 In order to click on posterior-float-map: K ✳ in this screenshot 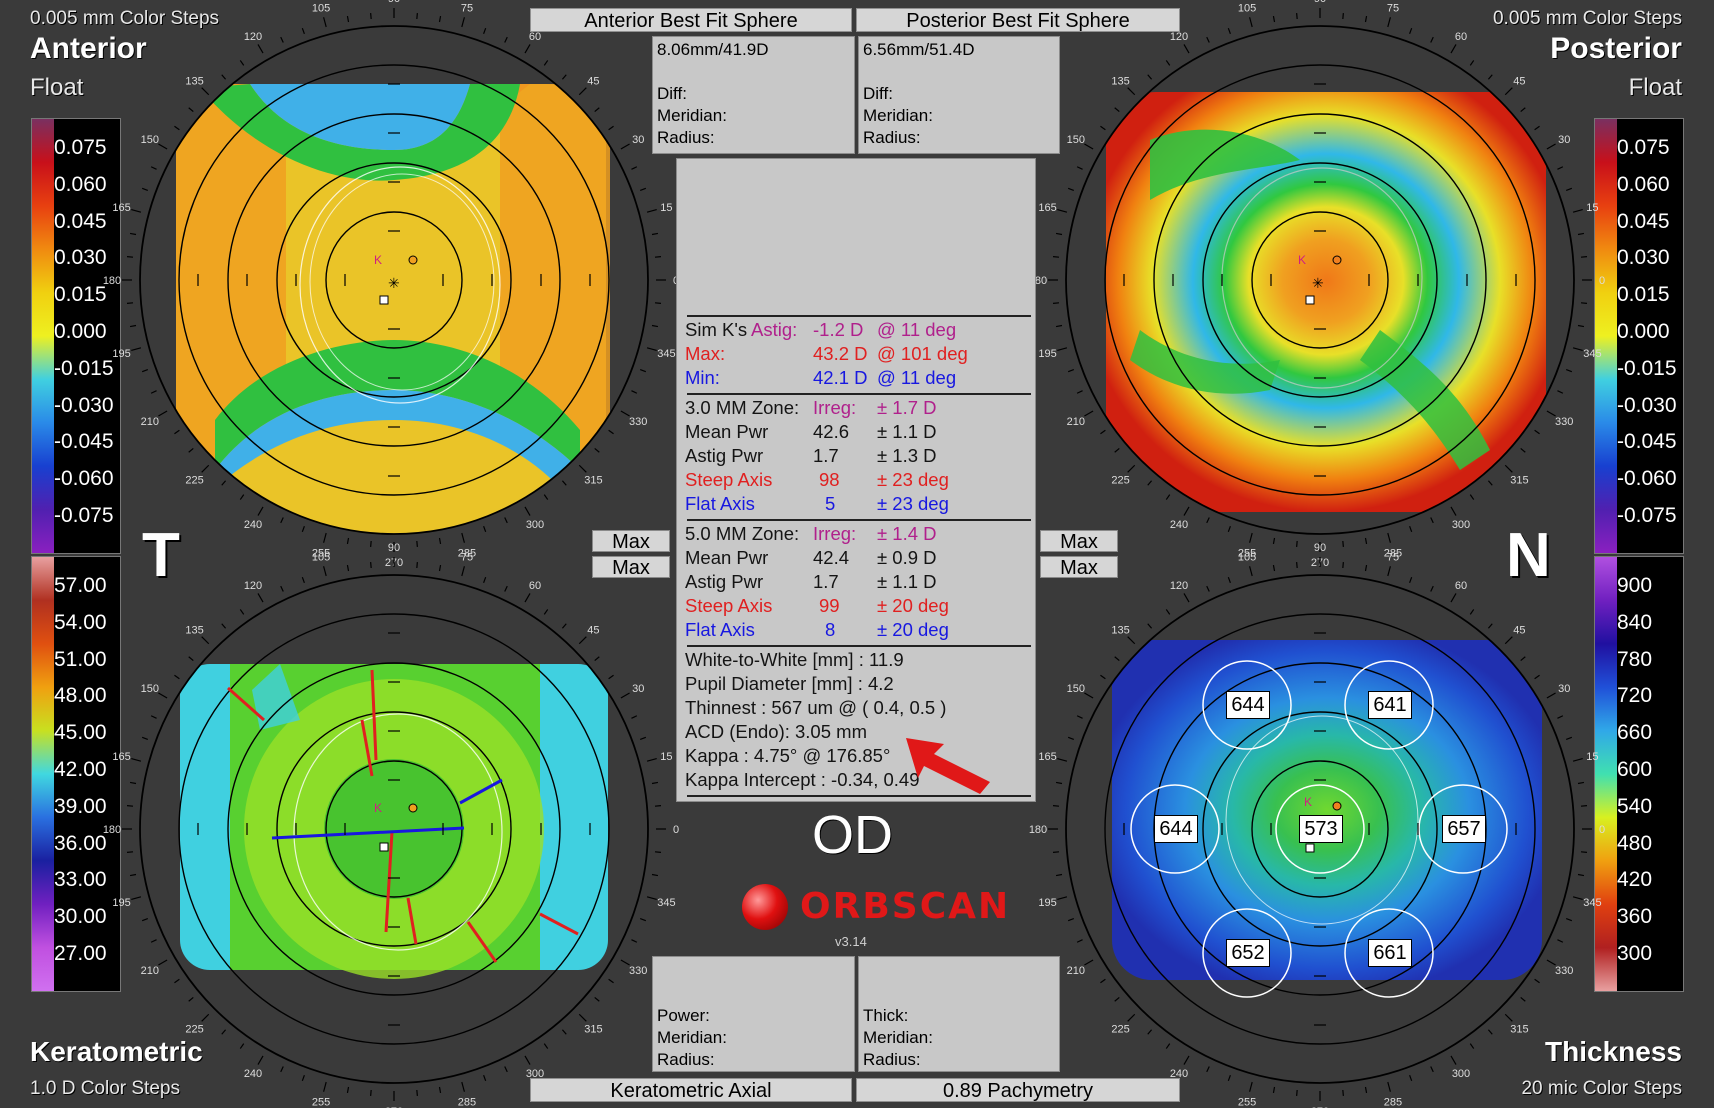, I will do `click(1320, 280)`.